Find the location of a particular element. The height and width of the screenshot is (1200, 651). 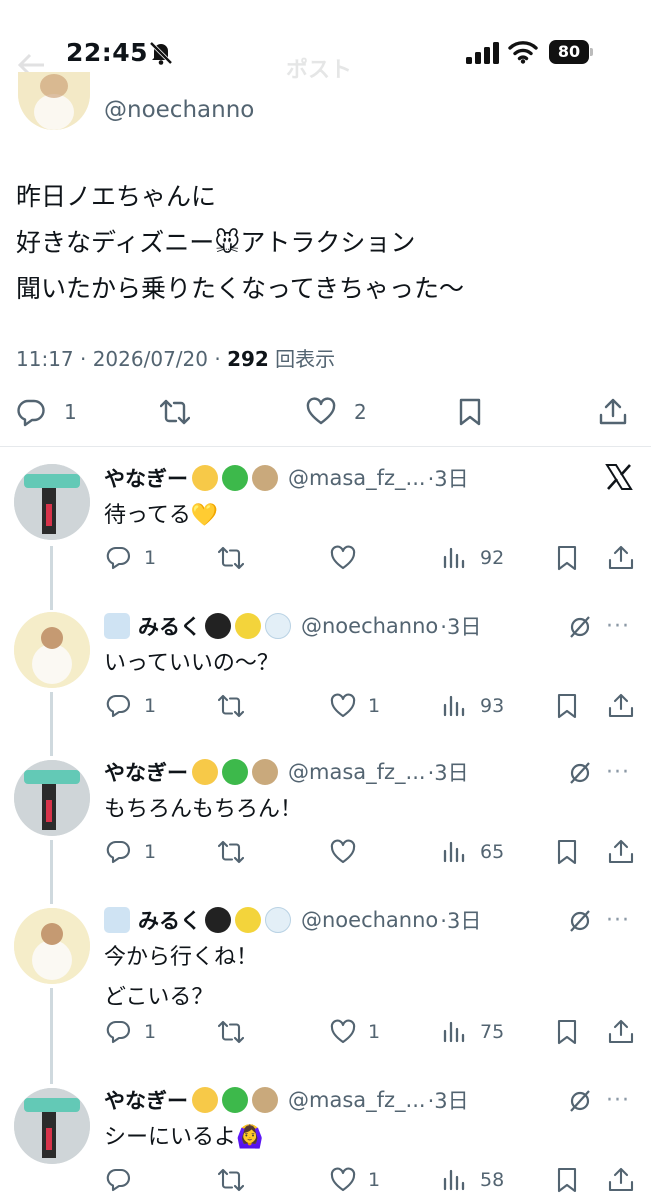

author-handle: @noechanno is located at coordinates (179, 110).